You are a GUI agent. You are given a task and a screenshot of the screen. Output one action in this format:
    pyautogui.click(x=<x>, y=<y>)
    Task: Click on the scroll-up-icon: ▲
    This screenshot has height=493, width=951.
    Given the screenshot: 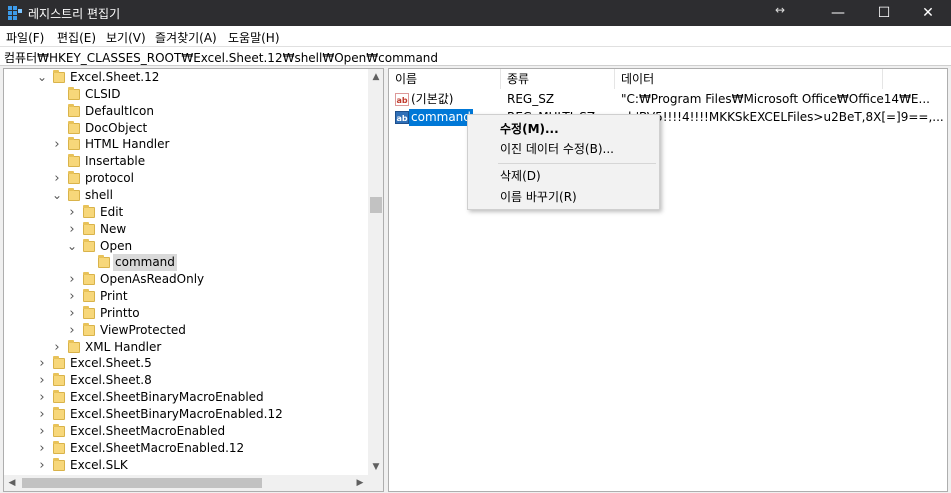 What is the action you would take?
    pyautogui.click(x=375, y=77)
    